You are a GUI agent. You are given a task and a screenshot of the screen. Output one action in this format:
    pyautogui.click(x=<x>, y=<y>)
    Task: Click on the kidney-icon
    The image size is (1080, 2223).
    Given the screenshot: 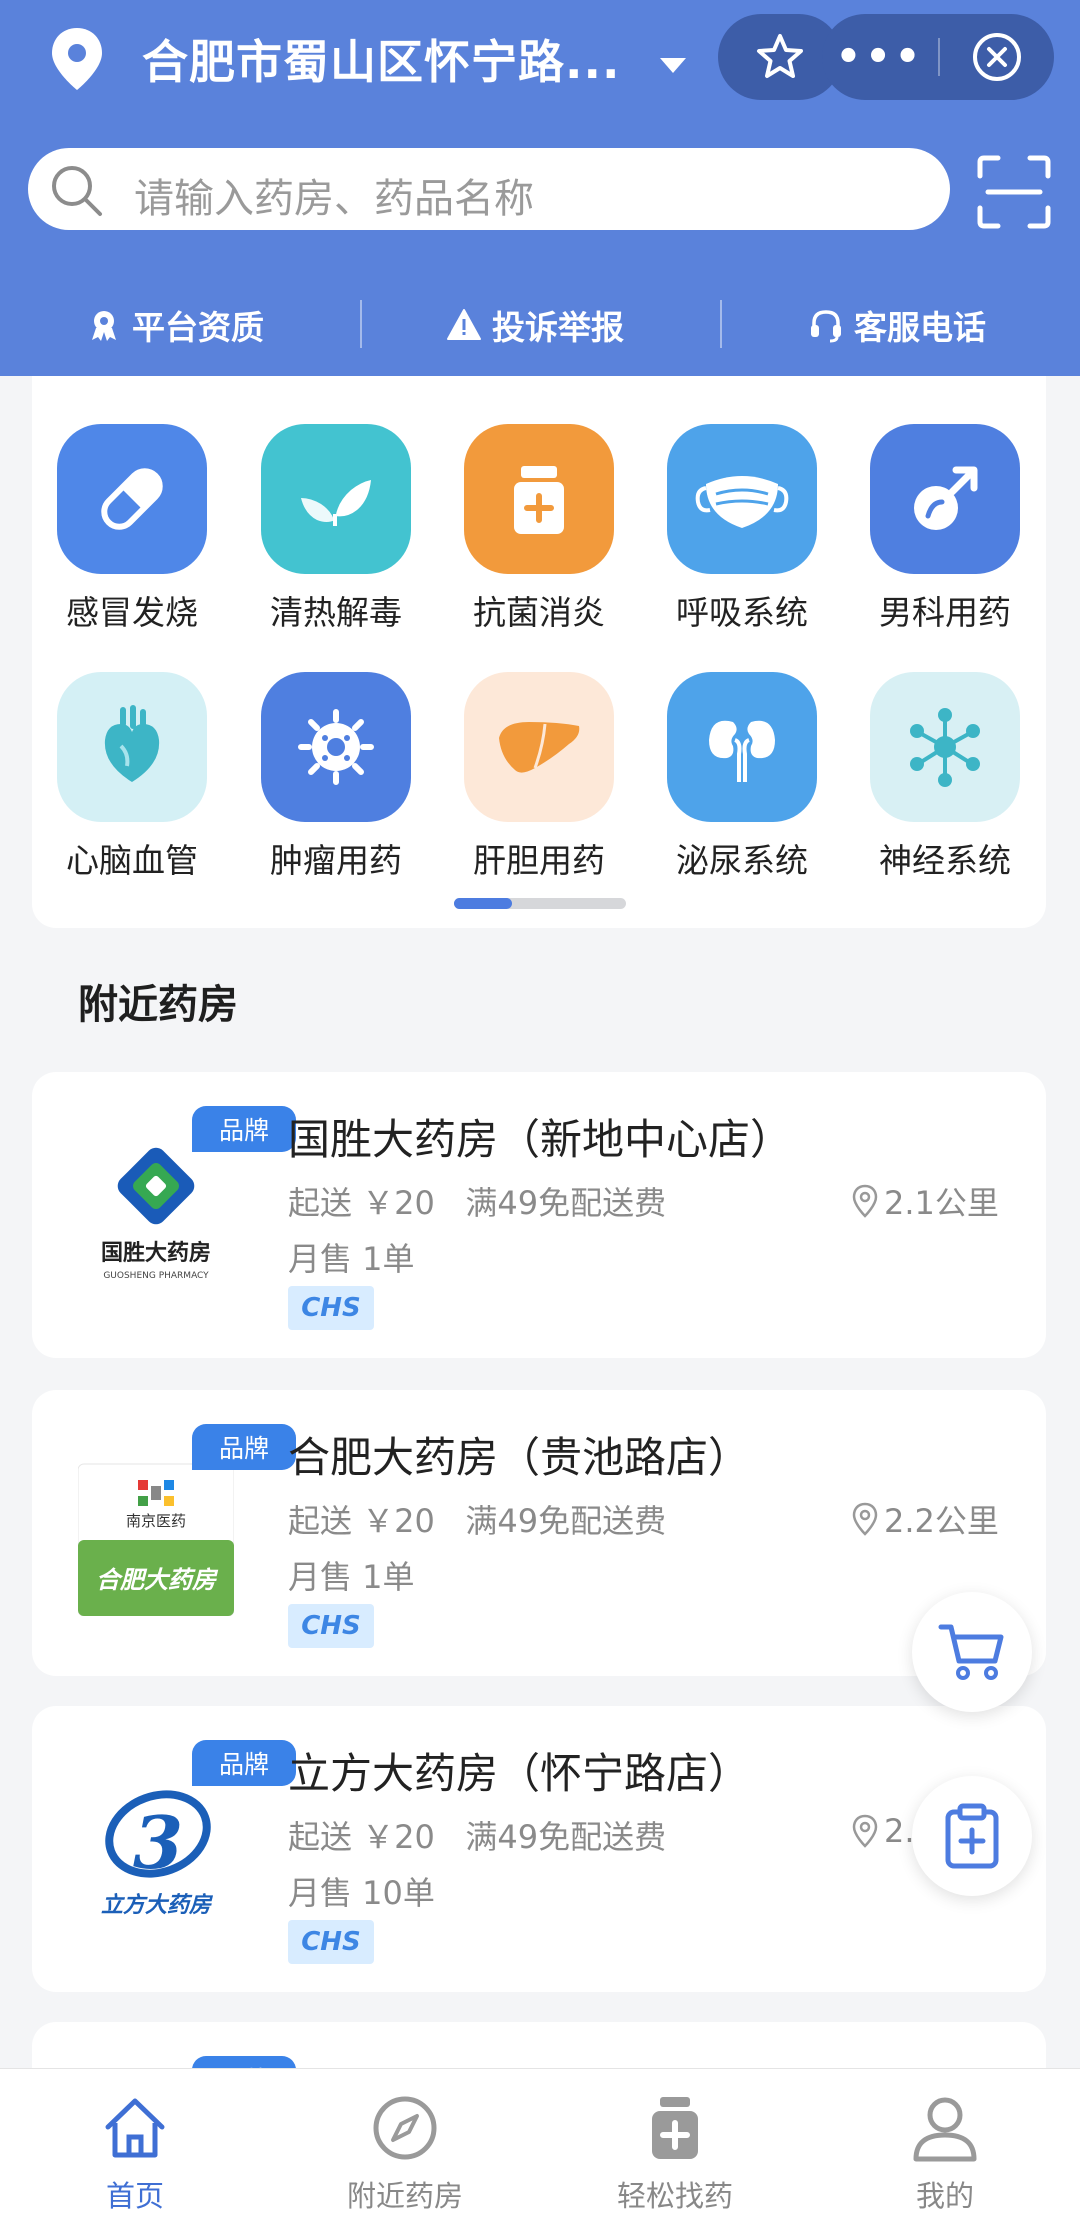 What is the action you would take?
    pyautogui.click(x=742, y=747)
    